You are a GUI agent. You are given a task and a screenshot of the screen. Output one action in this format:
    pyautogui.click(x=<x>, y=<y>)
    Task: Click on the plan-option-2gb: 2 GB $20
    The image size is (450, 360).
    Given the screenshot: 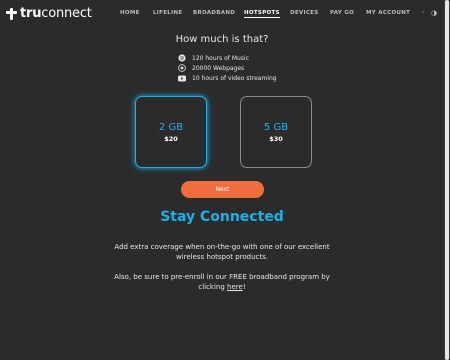 What is the action you would take?
    pyautogui.click(x=171, y=132)
    